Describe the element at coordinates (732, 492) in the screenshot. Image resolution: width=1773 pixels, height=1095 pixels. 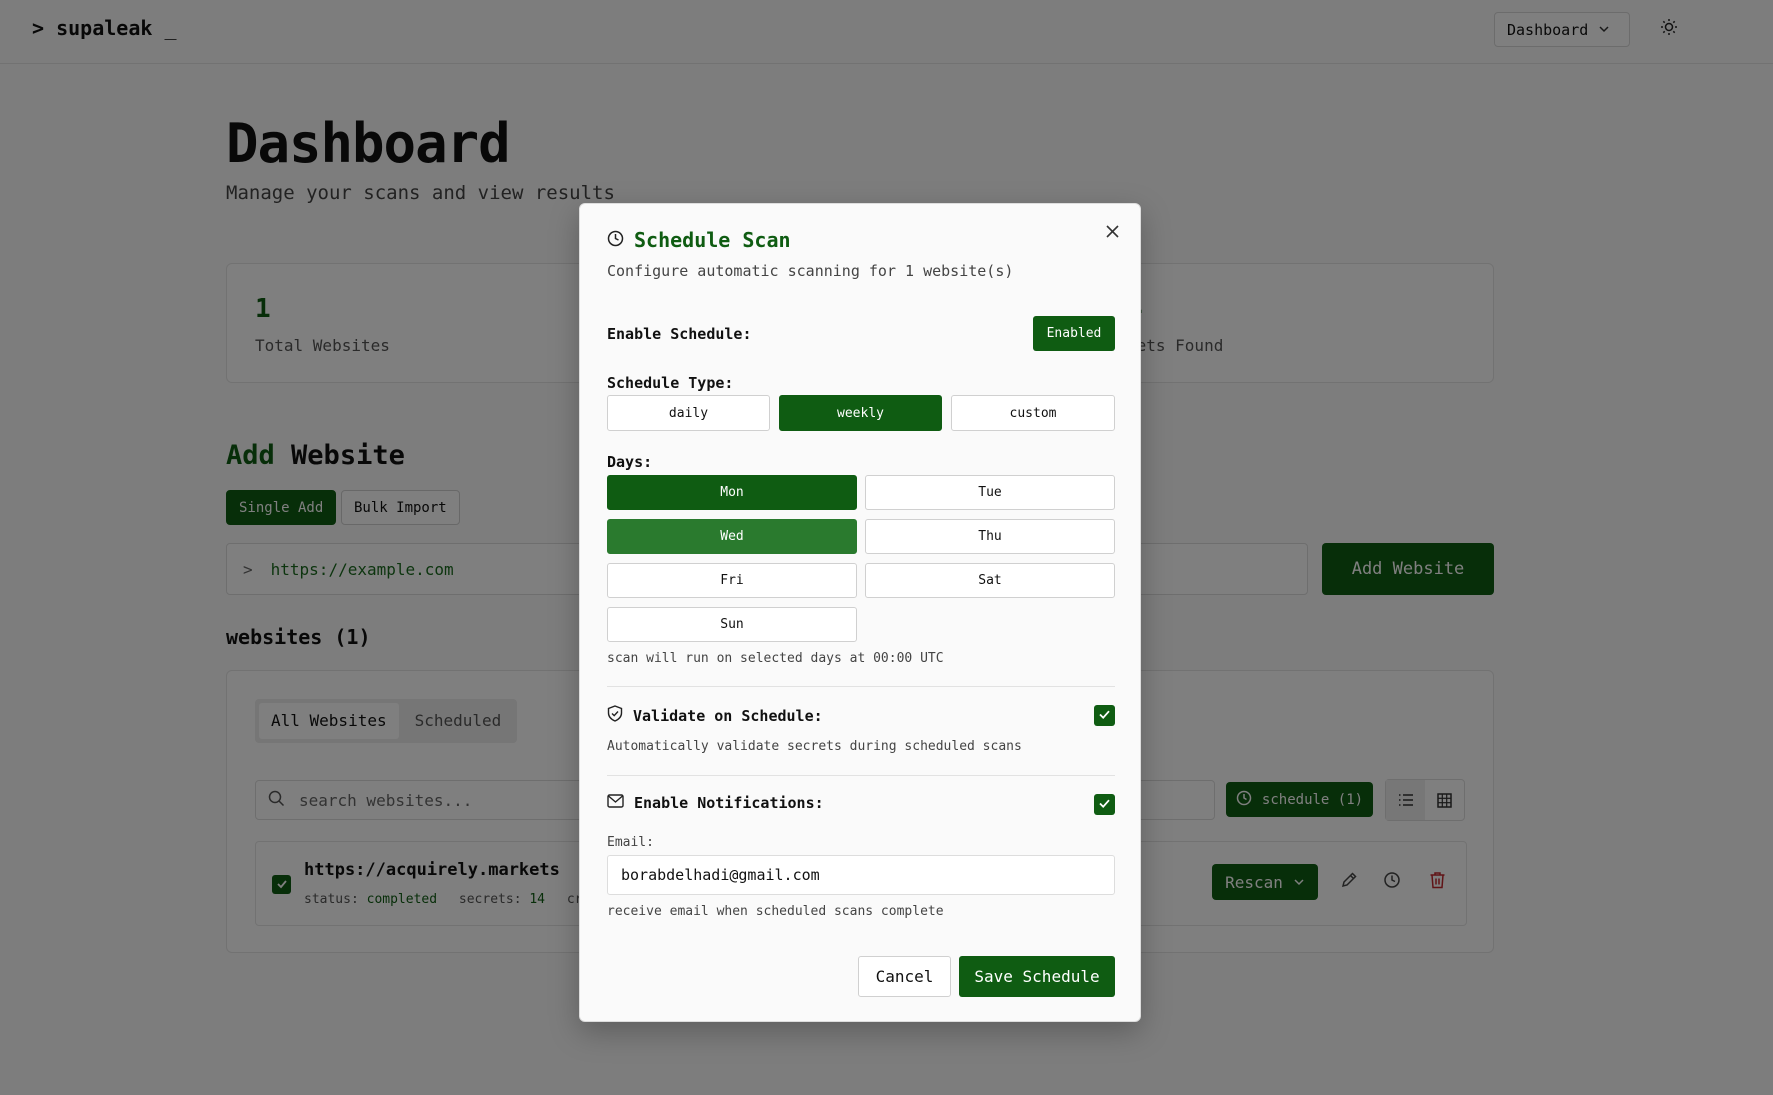
I see `day-mon: Mon` at that location.